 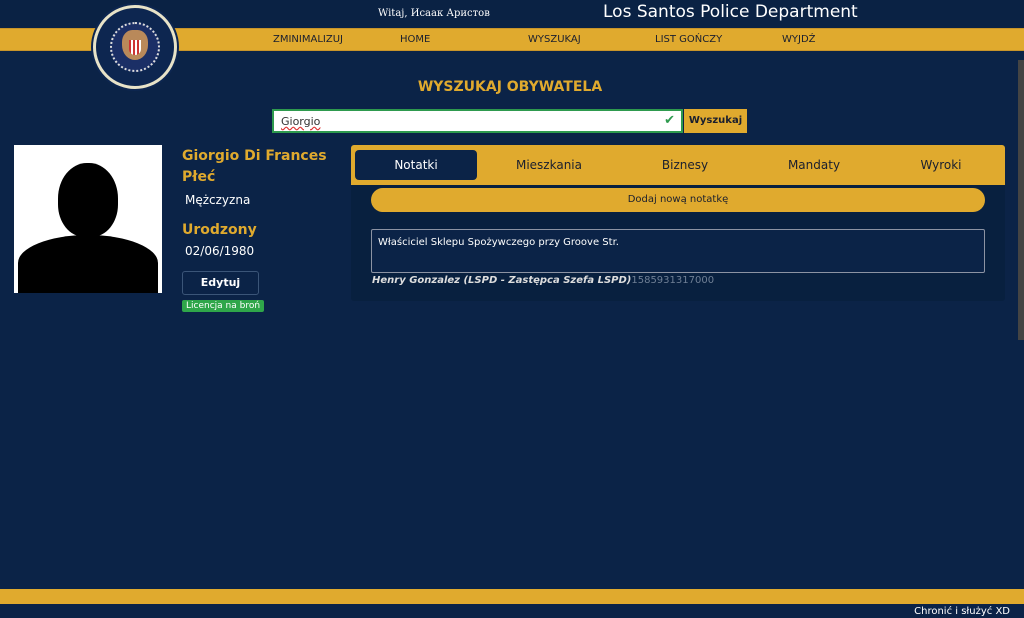 I want to click on nav-wanted-list: LIST GOŃCZY, so click(x=688, y=39).